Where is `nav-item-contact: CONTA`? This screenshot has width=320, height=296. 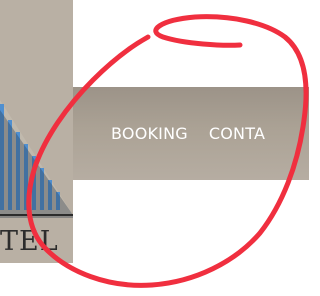
nav-item-contact: CONTA is located at coordinates (237, 133).